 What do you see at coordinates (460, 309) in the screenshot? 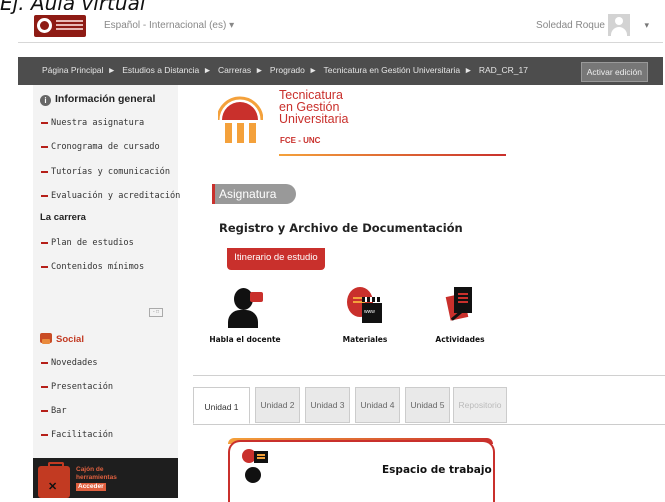
I see `activities-icon` at bounding box center [460, 309].